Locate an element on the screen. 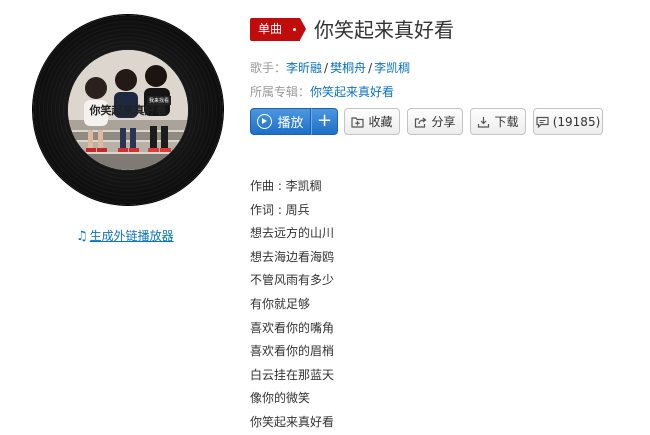 The height and width of the screenshot is (435, 650). cover-title: 你笑起来真好看 is located at coordinates (128, 110).